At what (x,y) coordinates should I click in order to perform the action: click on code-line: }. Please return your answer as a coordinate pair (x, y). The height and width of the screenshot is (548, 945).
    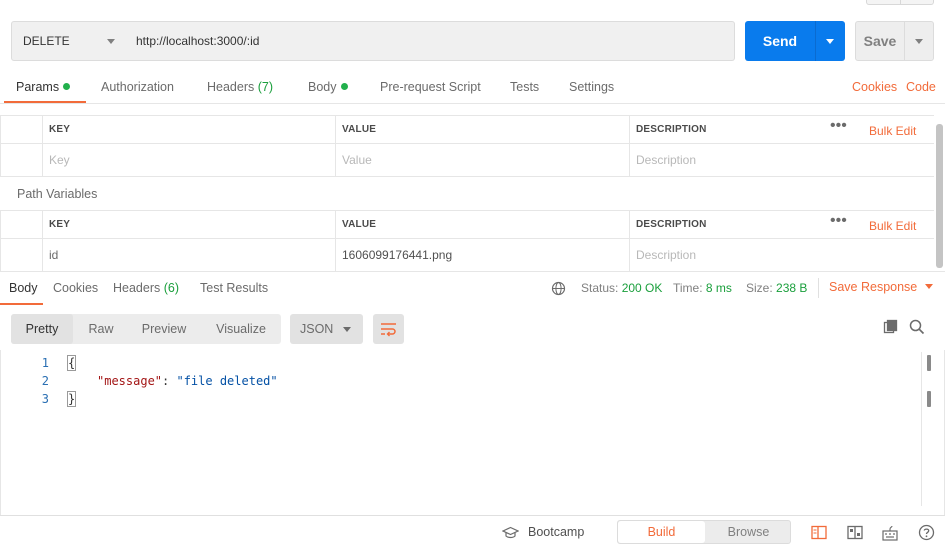
    Looking at the image, I should click on (71, 399).